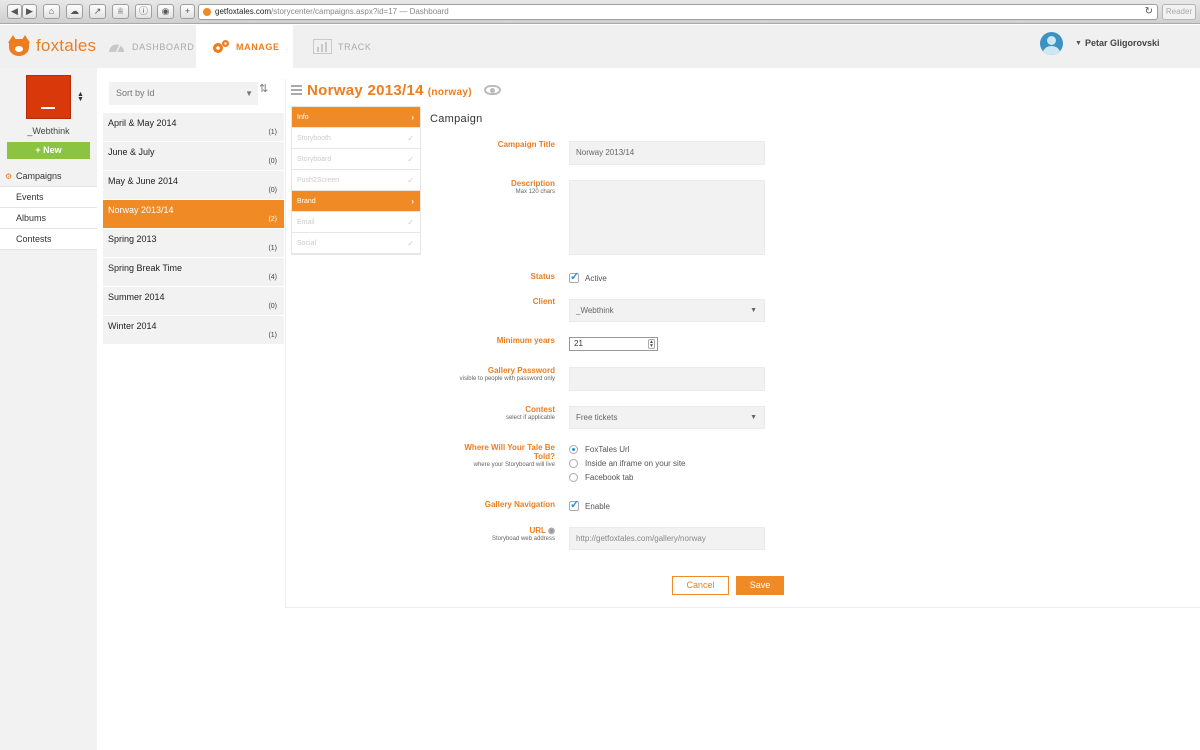  Describe the element at coordinates (145, 268) in the screenshot. I see `campaign-name: Spring Break Time` at that location.